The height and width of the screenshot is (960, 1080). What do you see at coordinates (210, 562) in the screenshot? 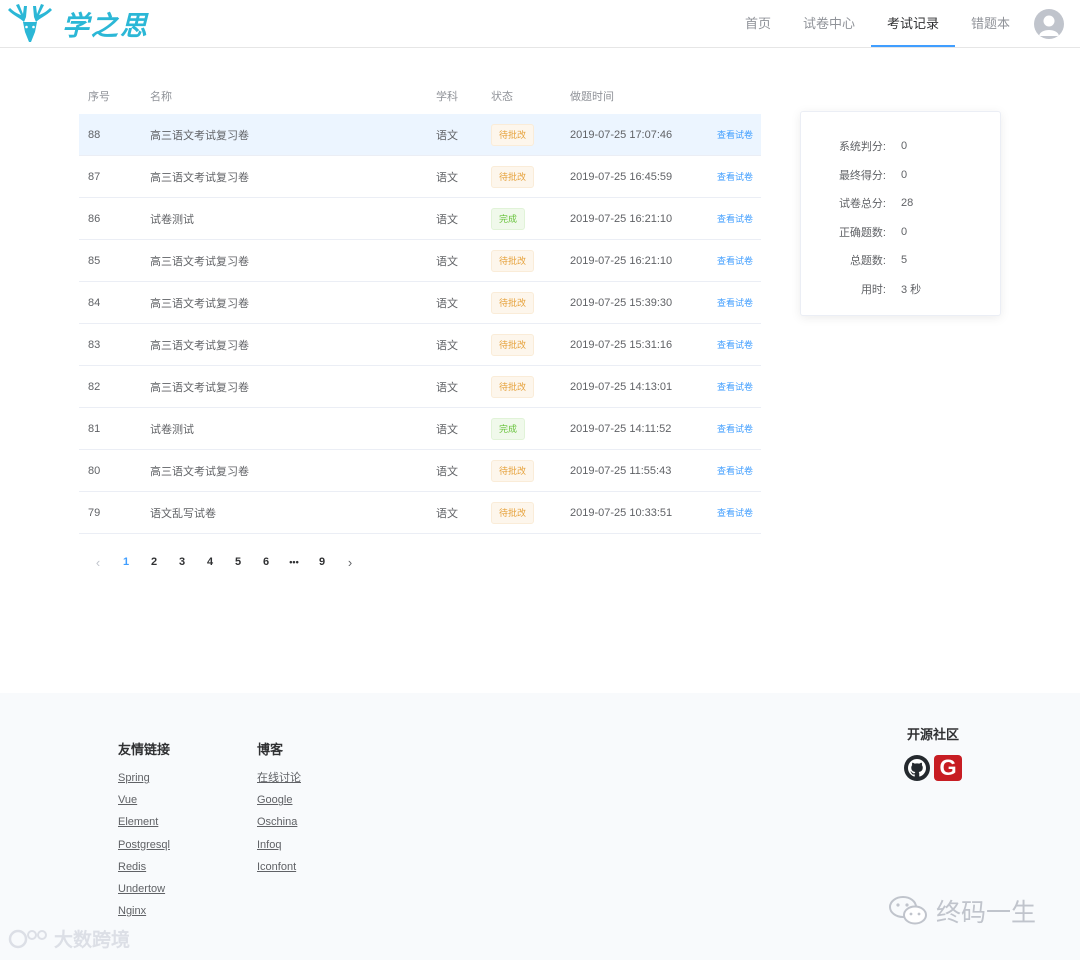
I see `page-4: 4` at bounding box center [210, 562].